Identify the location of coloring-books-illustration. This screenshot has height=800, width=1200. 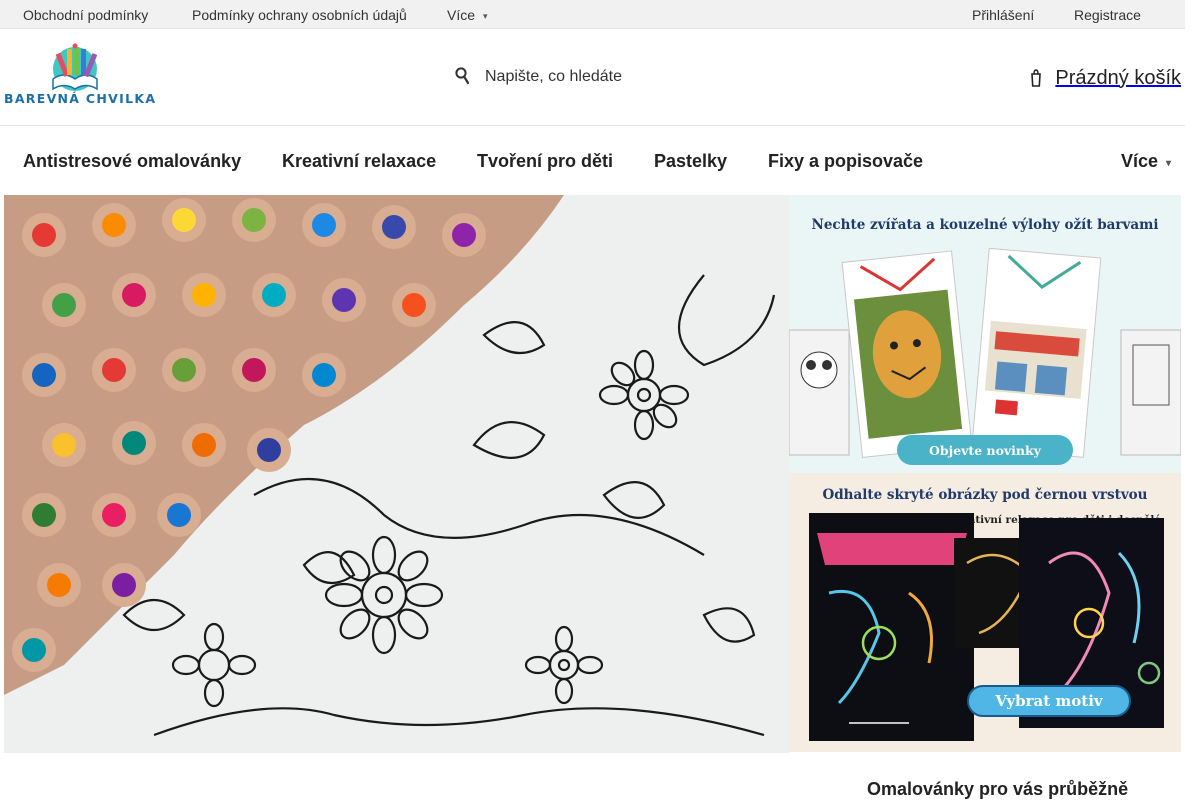
(985, 352).